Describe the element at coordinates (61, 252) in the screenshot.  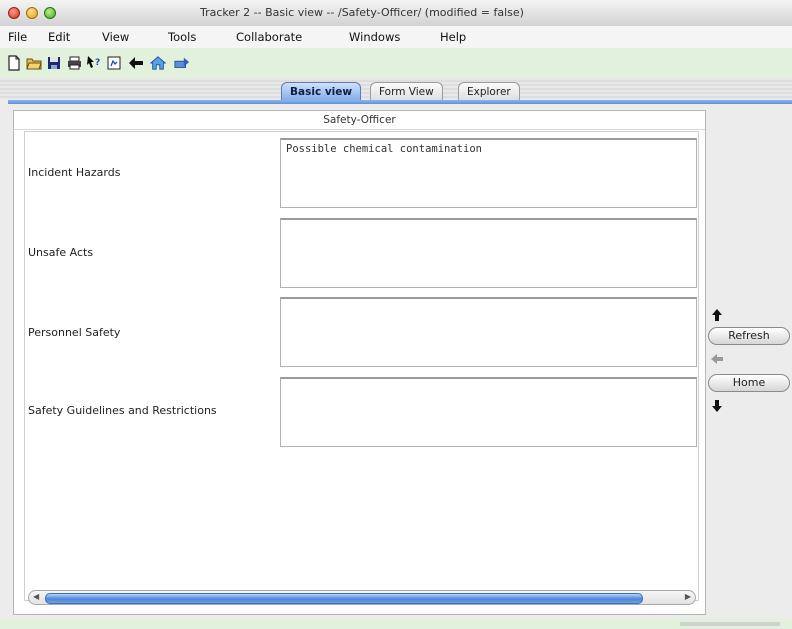
I see `field-label-unsafe-acts: Unsafe Acts` at that location.